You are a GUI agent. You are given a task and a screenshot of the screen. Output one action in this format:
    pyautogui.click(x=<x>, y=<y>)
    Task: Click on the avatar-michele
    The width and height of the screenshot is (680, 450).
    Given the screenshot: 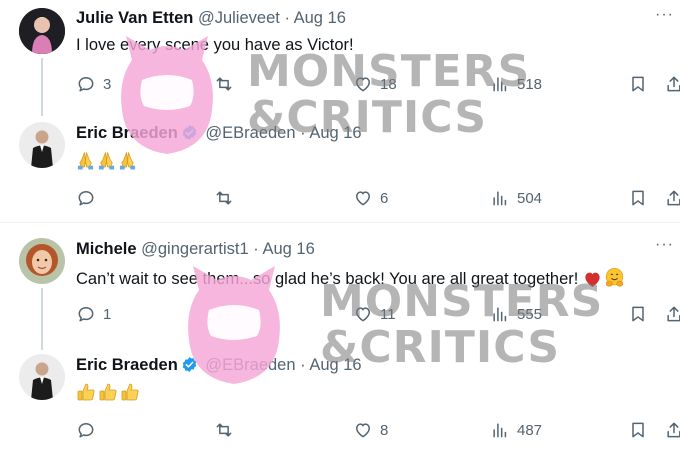 What is the action you would take?
    pyautogui.click(x=42, y=261)
    